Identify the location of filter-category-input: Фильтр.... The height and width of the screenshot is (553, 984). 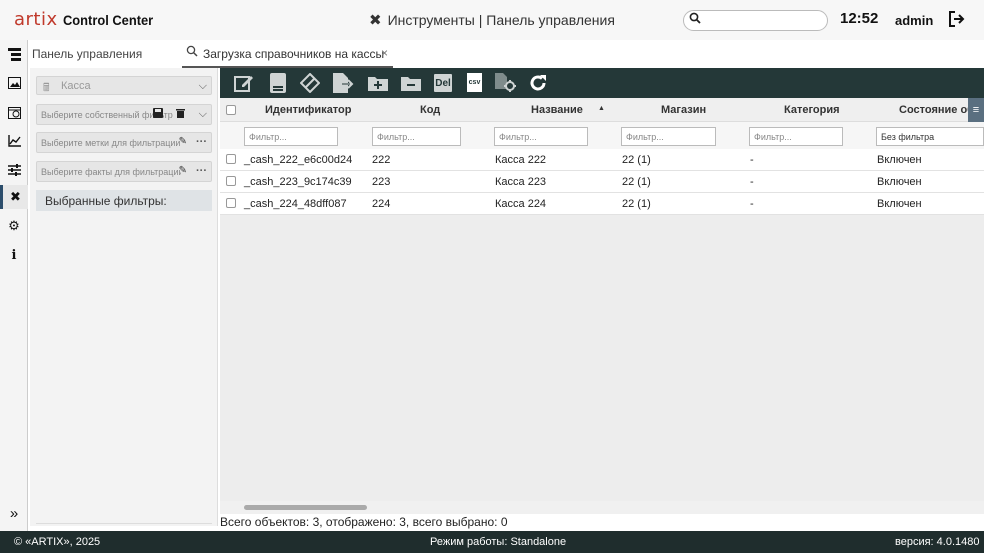
(796, 136).